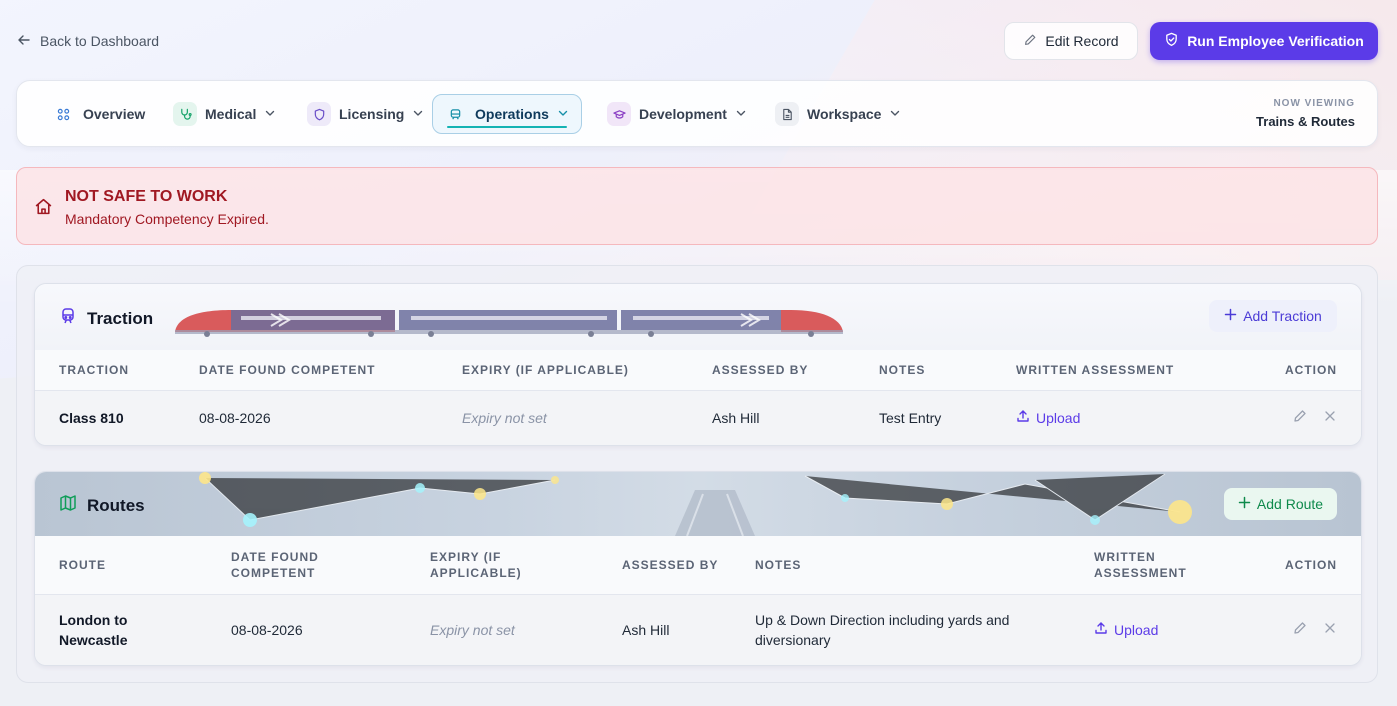  What do you see at coordinates (100, 41) in the screenshot?
I see `back-label: Back to Dashboard` at bounding box center [100, 41].